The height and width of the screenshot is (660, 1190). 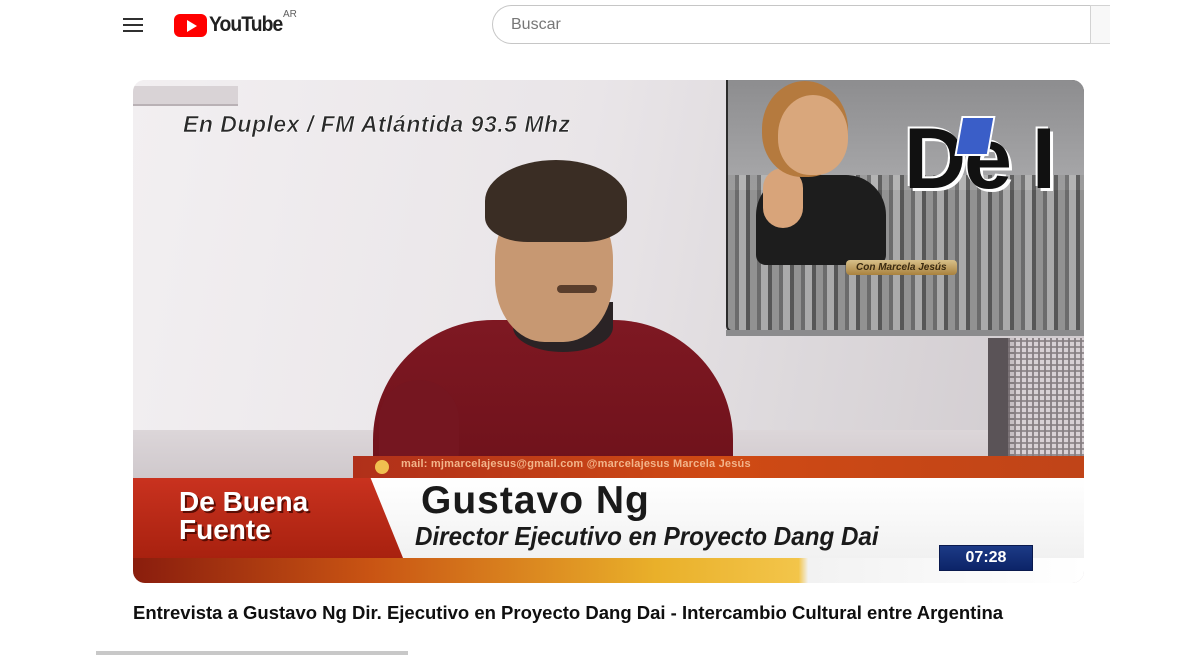 What do you see at coordinates (783, 198) in the screenshot?
I see `presenter-arm` at bounding box center [783, 198].